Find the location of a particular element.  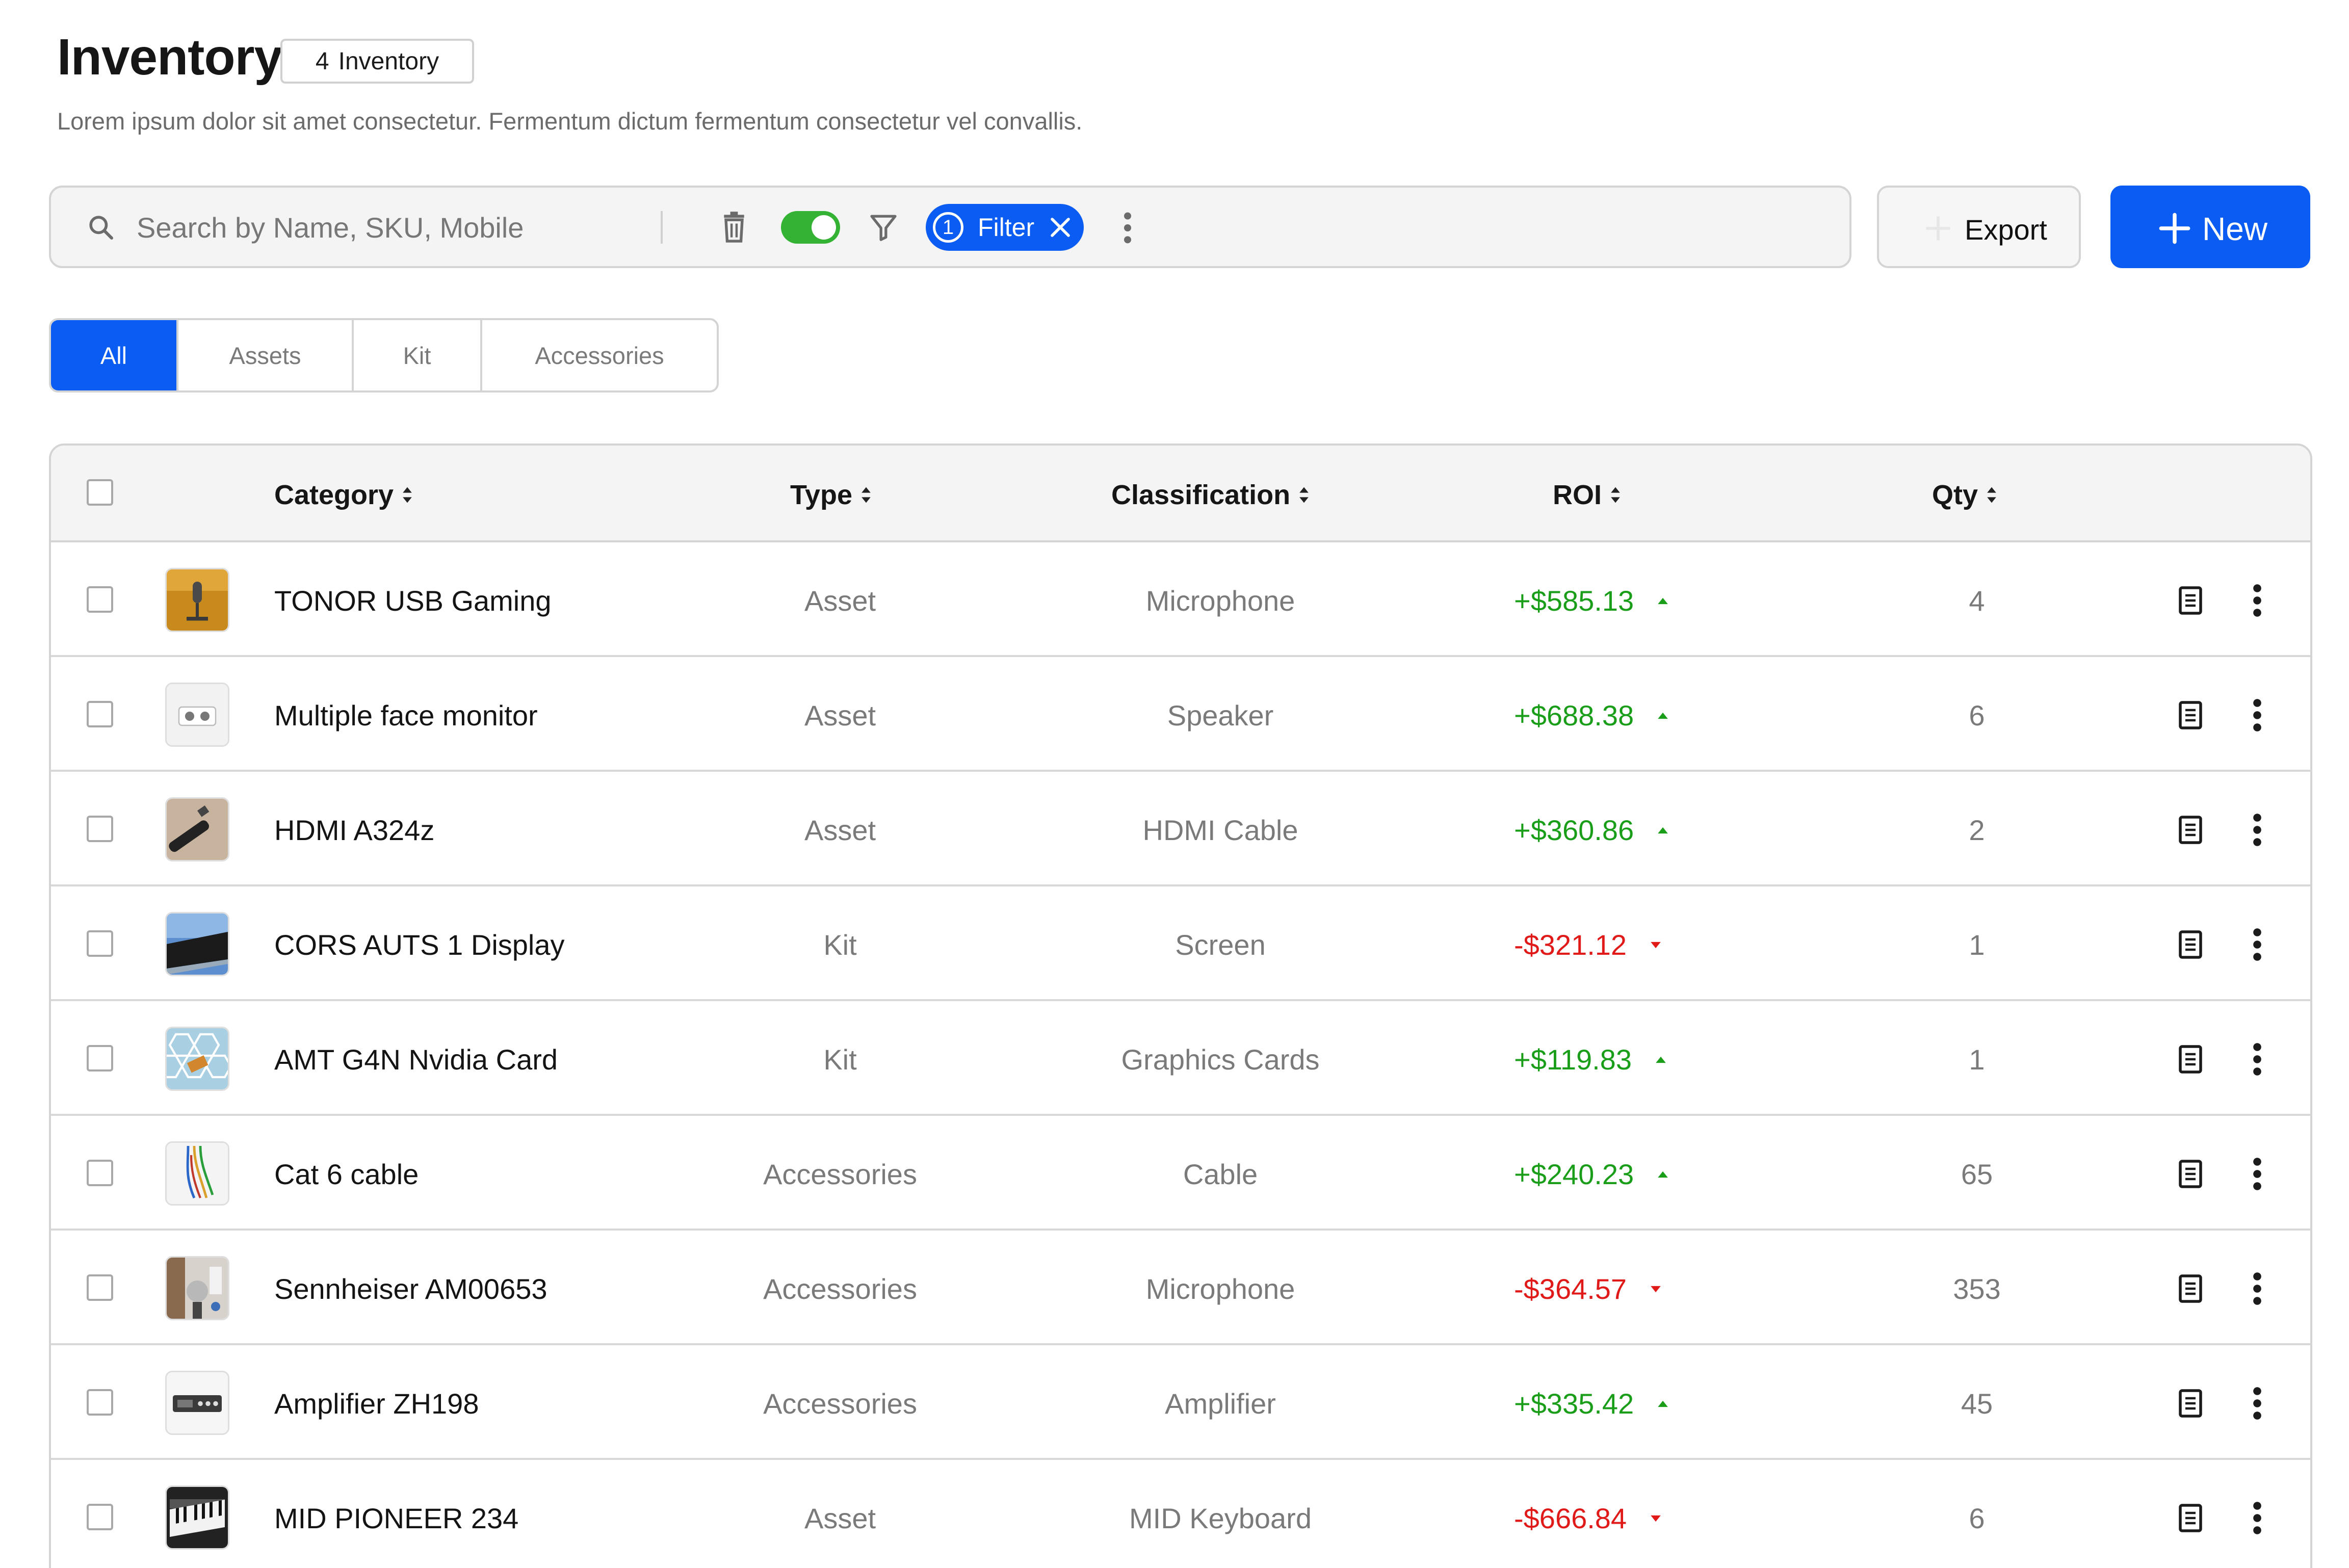

product-qty: 2 is located at coordinates (1977, 830).